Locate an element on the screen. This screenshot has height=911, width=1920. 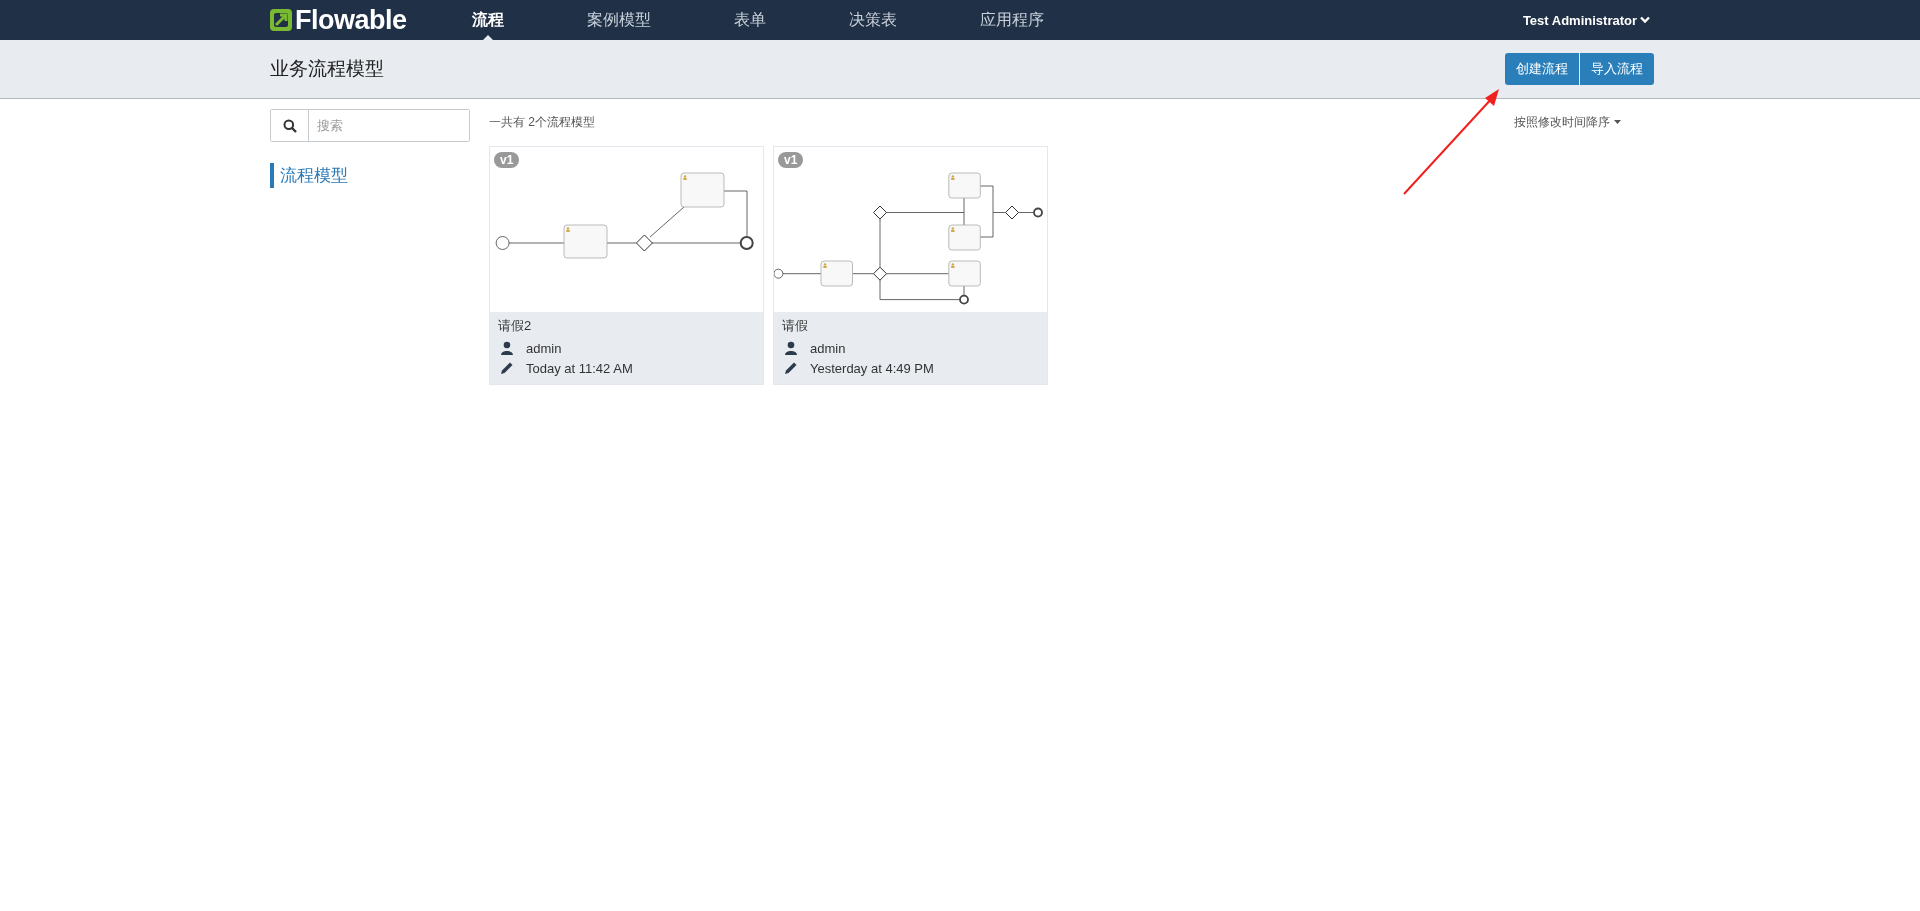
page-title: 业务流程模型 is located at coordinates (327, 69).